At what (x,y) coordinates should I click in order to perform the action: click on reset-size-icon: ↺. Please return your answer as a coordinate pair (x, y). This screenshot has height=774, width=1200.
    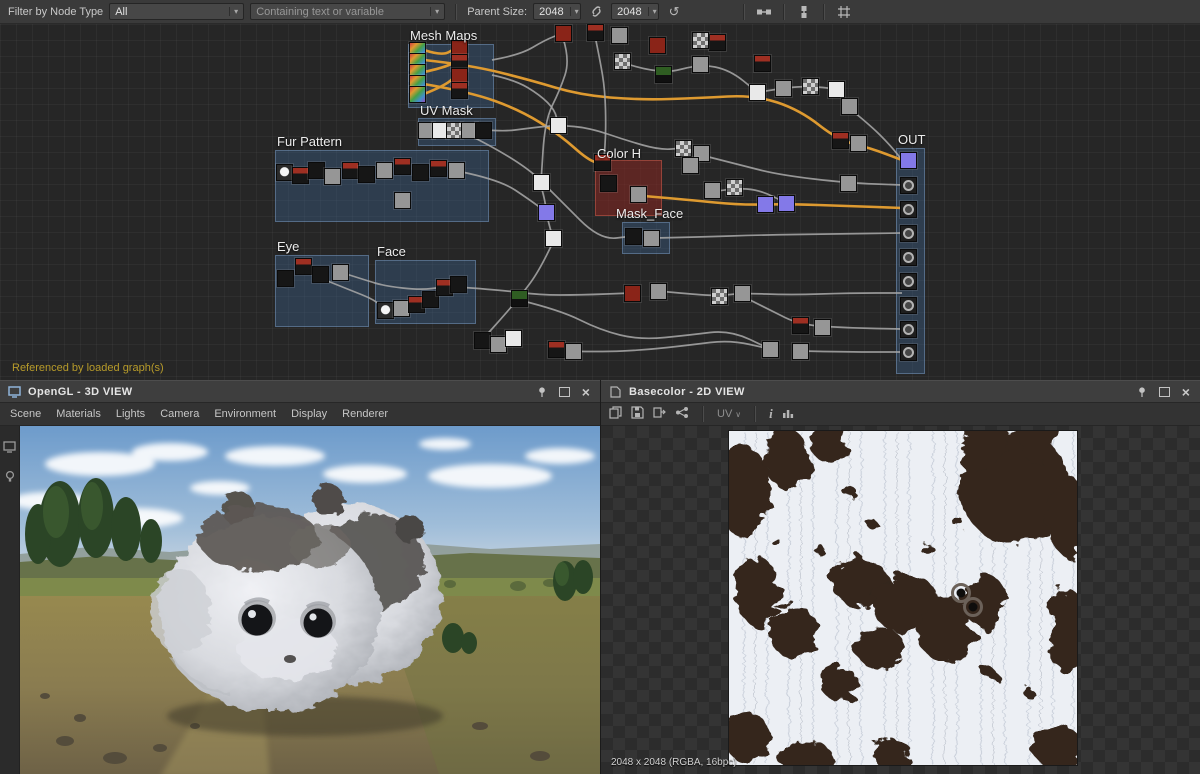
    Looking at the image, I should click on (674, 12).